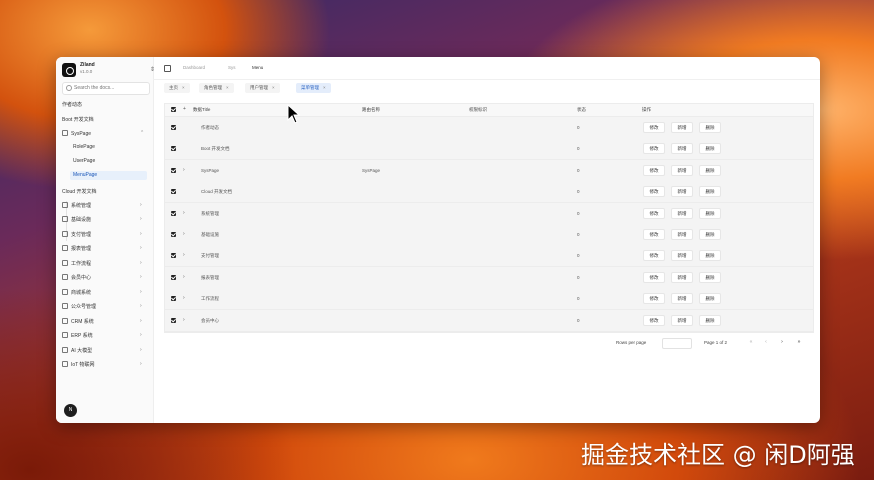  I want to click on sidebar-item-cloud-docs: Cloud 开发文档, so click(79, 191).